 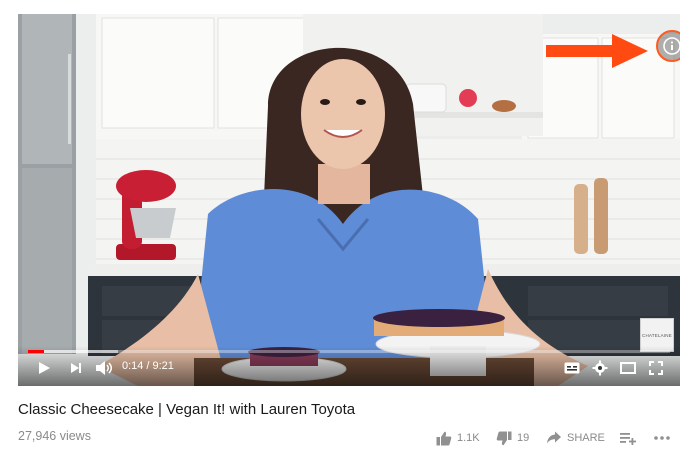 I want to click on next-button, so click(x=76, y=368).